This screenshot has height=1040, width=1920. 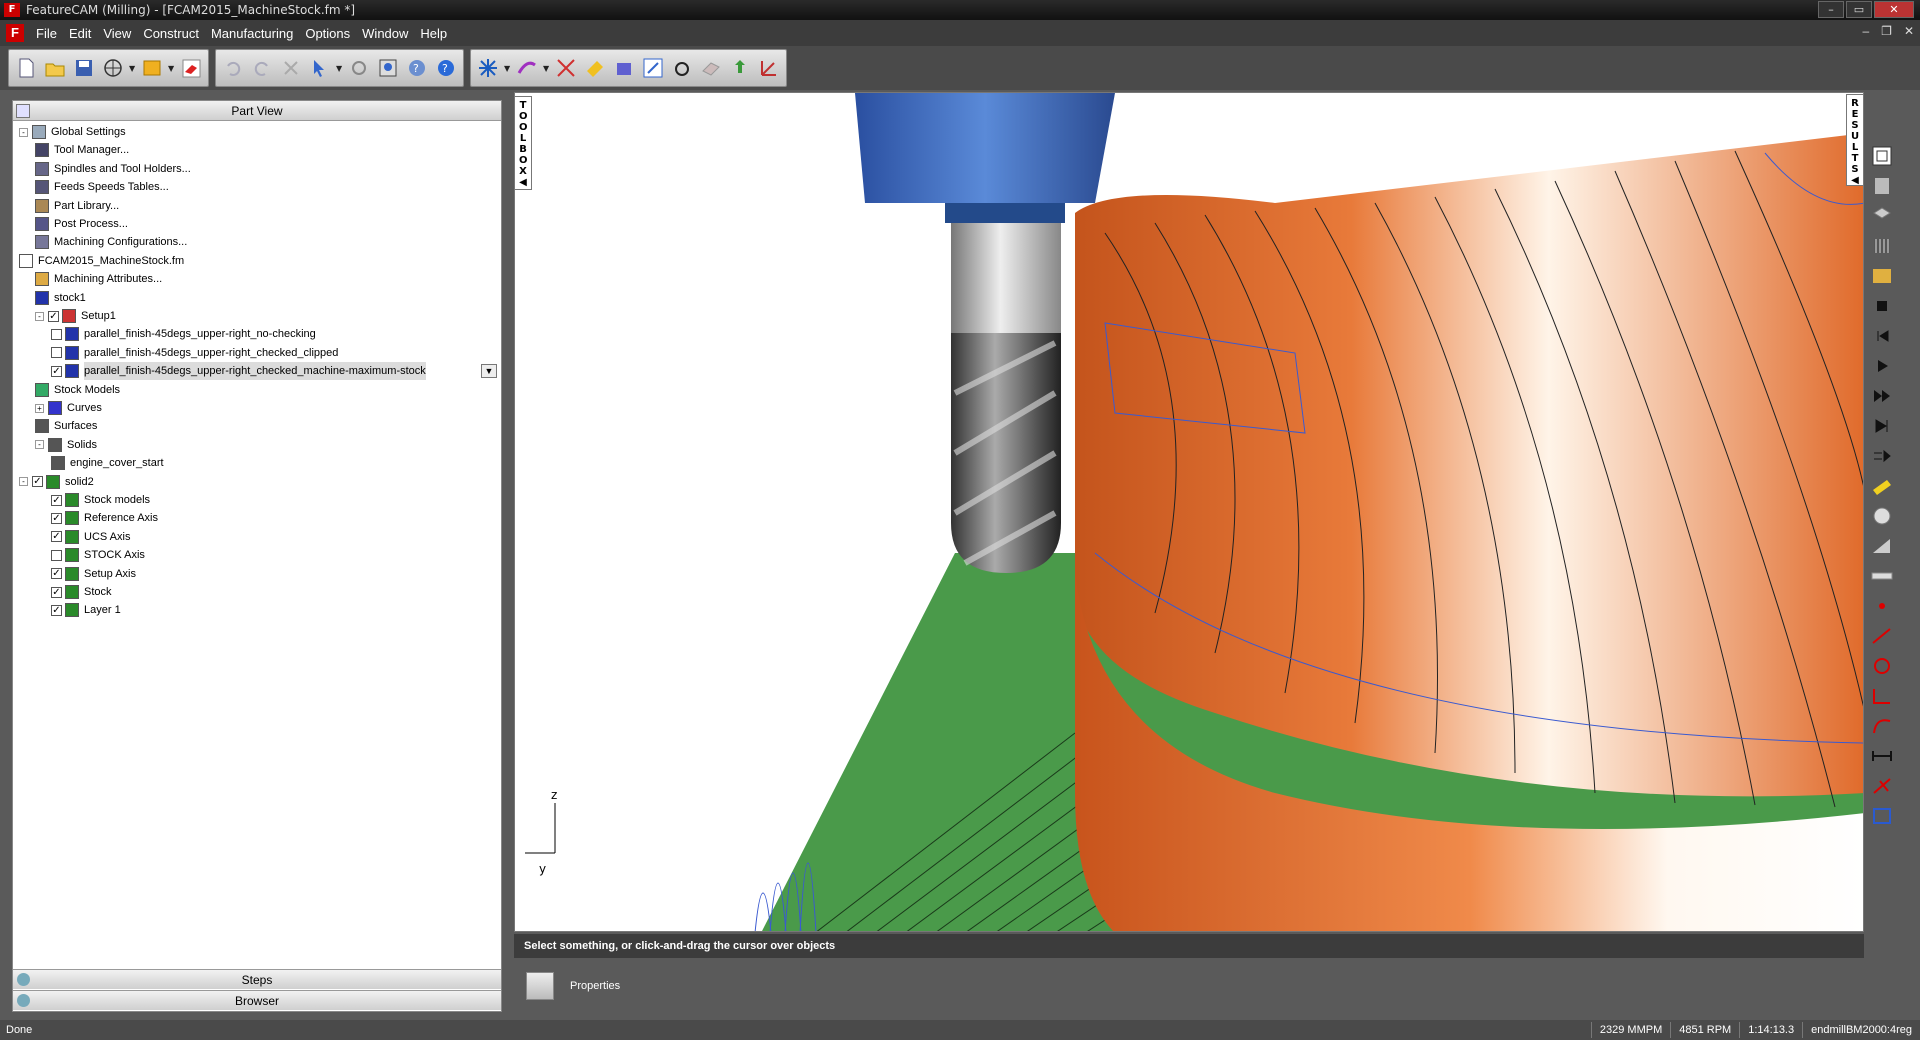 What do you see at coordinates (1865, 31) in the screenshot?
I see `mdi-minimize-button: –` at bounding box center [1865, 31].